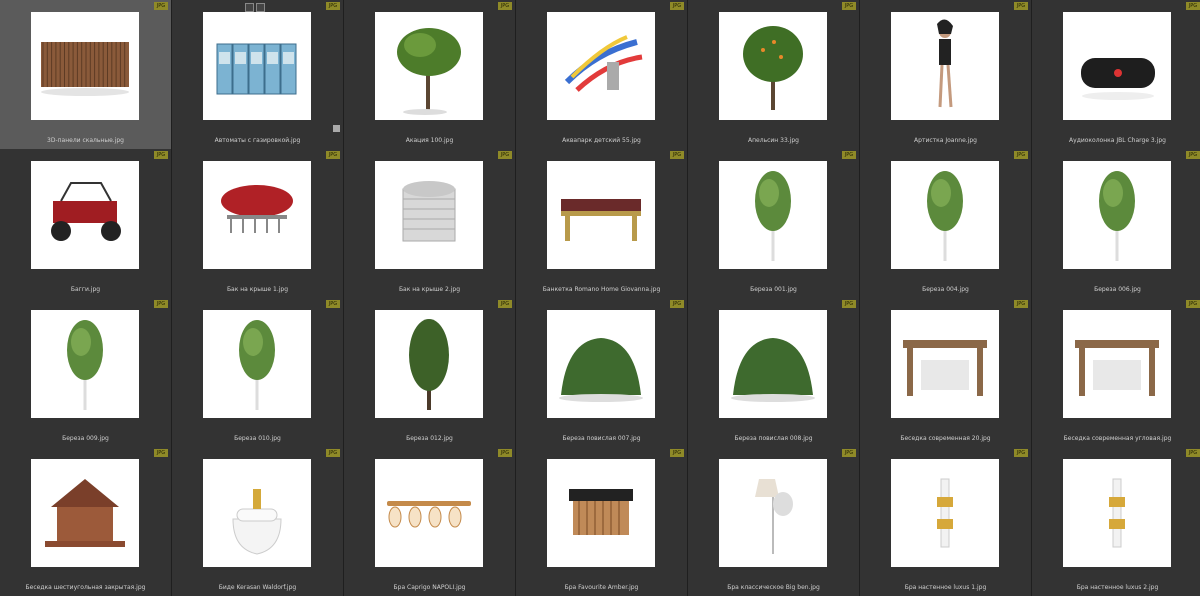 The height and width of the screenshot is (596, 1200). I want to click on file-name: Бра классическое Big ben.jpg, so click(773, 587).